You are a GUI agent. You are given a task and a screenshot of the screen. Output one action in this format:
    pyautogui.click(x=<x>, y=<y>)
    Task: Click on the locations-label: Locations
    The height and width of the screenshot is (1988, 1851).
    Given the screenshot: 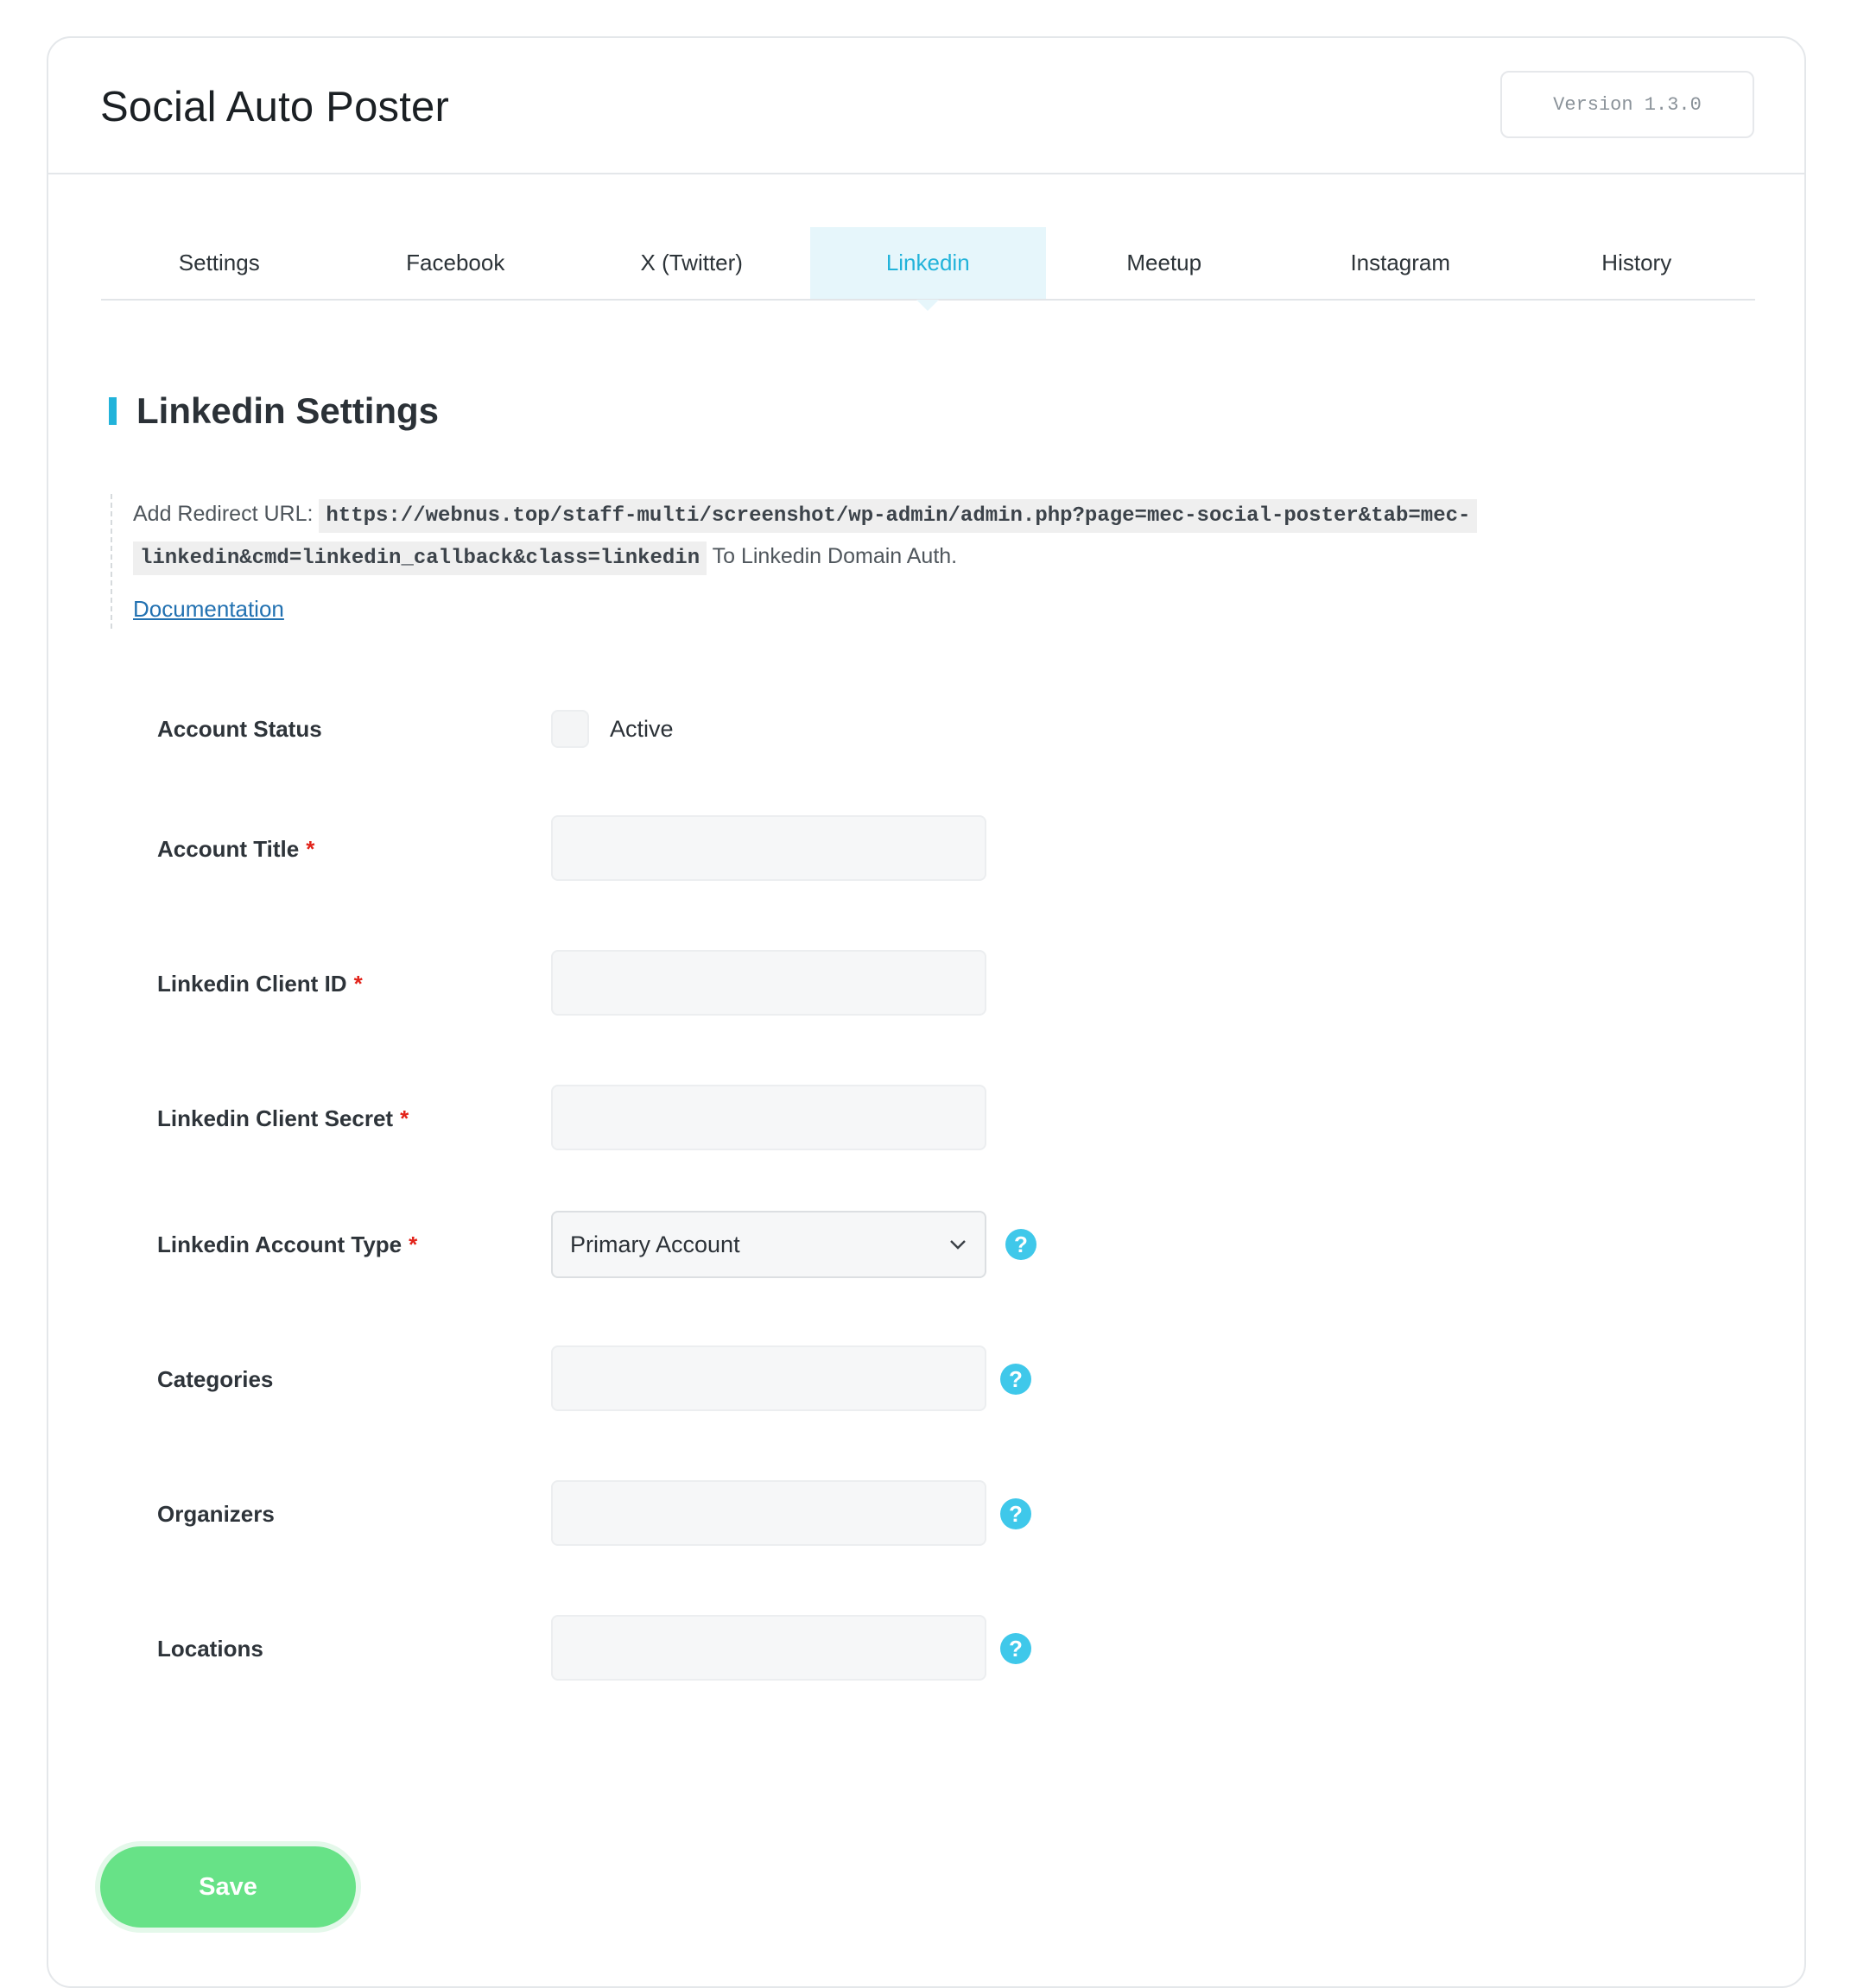 What is the action you would take?
    pyautogui.click(x=210, y=1648)
    